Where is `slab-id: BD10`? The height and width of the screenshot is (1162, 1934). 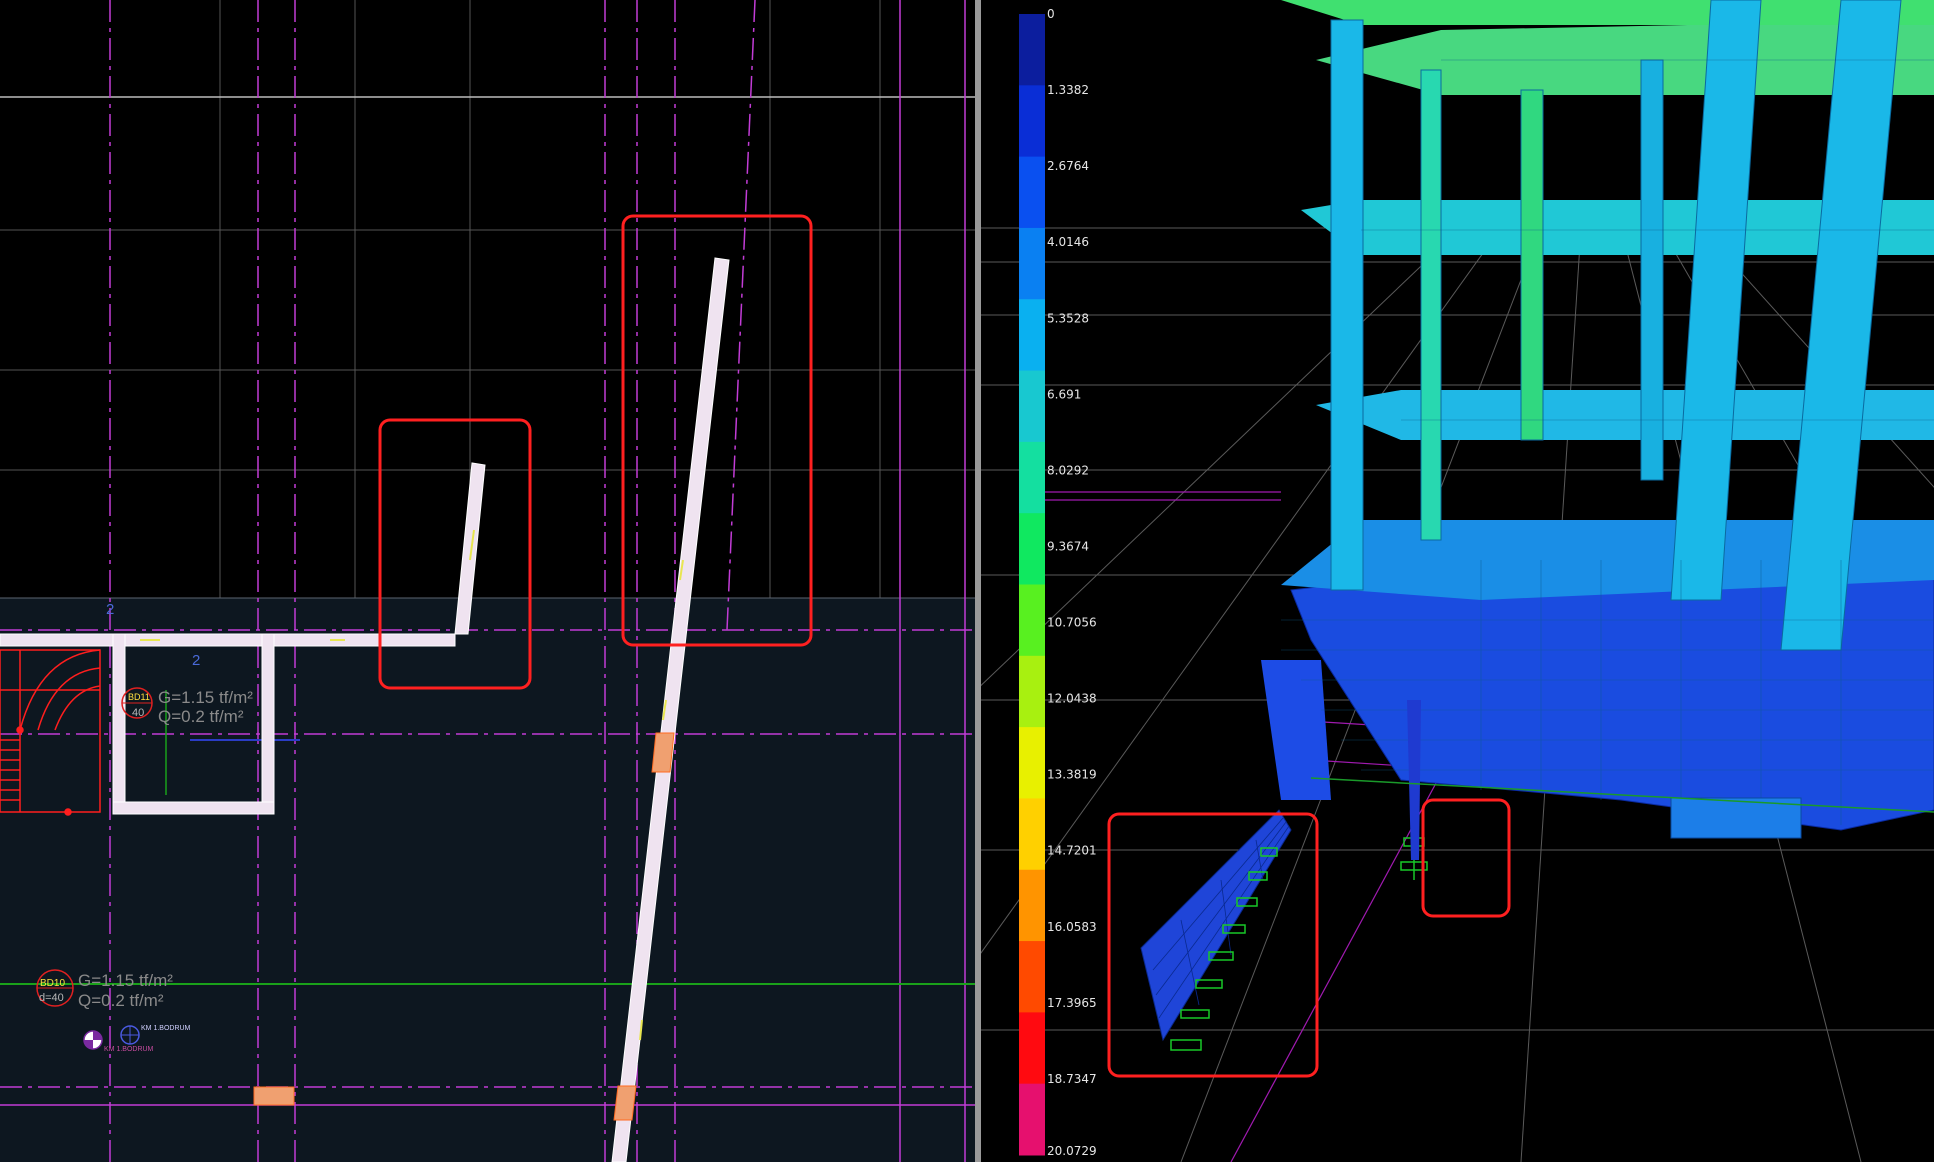
slab-id: BD10 is located at coordinates (52, 983).